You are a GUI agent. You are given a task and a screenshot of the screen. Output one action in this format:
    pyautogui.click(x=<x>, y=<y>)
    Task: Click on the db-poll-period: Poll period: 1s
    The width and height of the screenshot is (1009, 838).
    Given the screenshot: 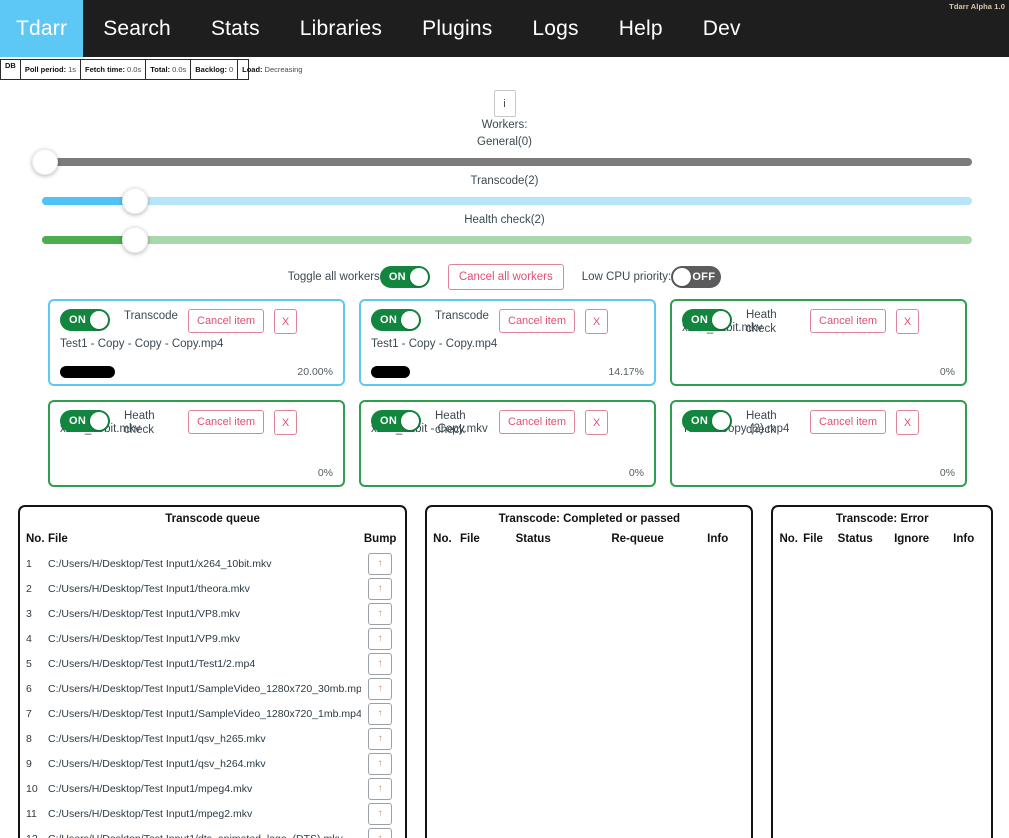 What is the action you would take?
    pyautogui.click(x=51, y=69)
    